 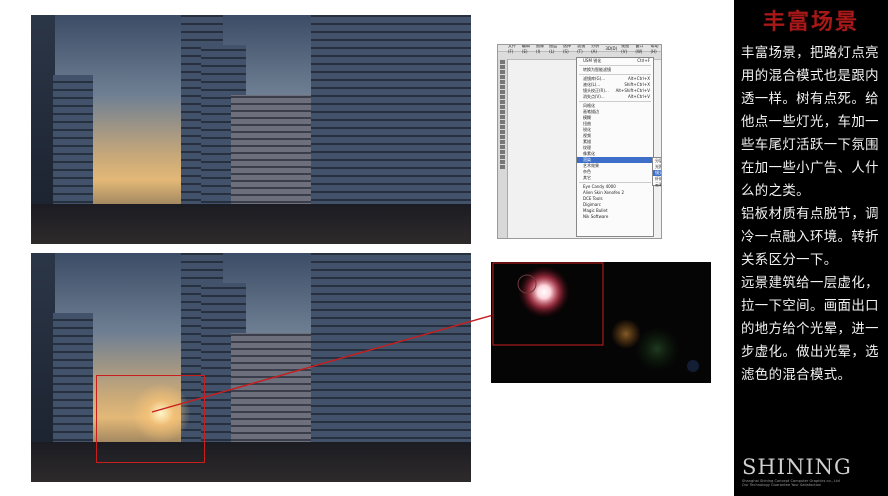 I want to click on logo-wordmark: SHINING, so click(x=797, y=467).